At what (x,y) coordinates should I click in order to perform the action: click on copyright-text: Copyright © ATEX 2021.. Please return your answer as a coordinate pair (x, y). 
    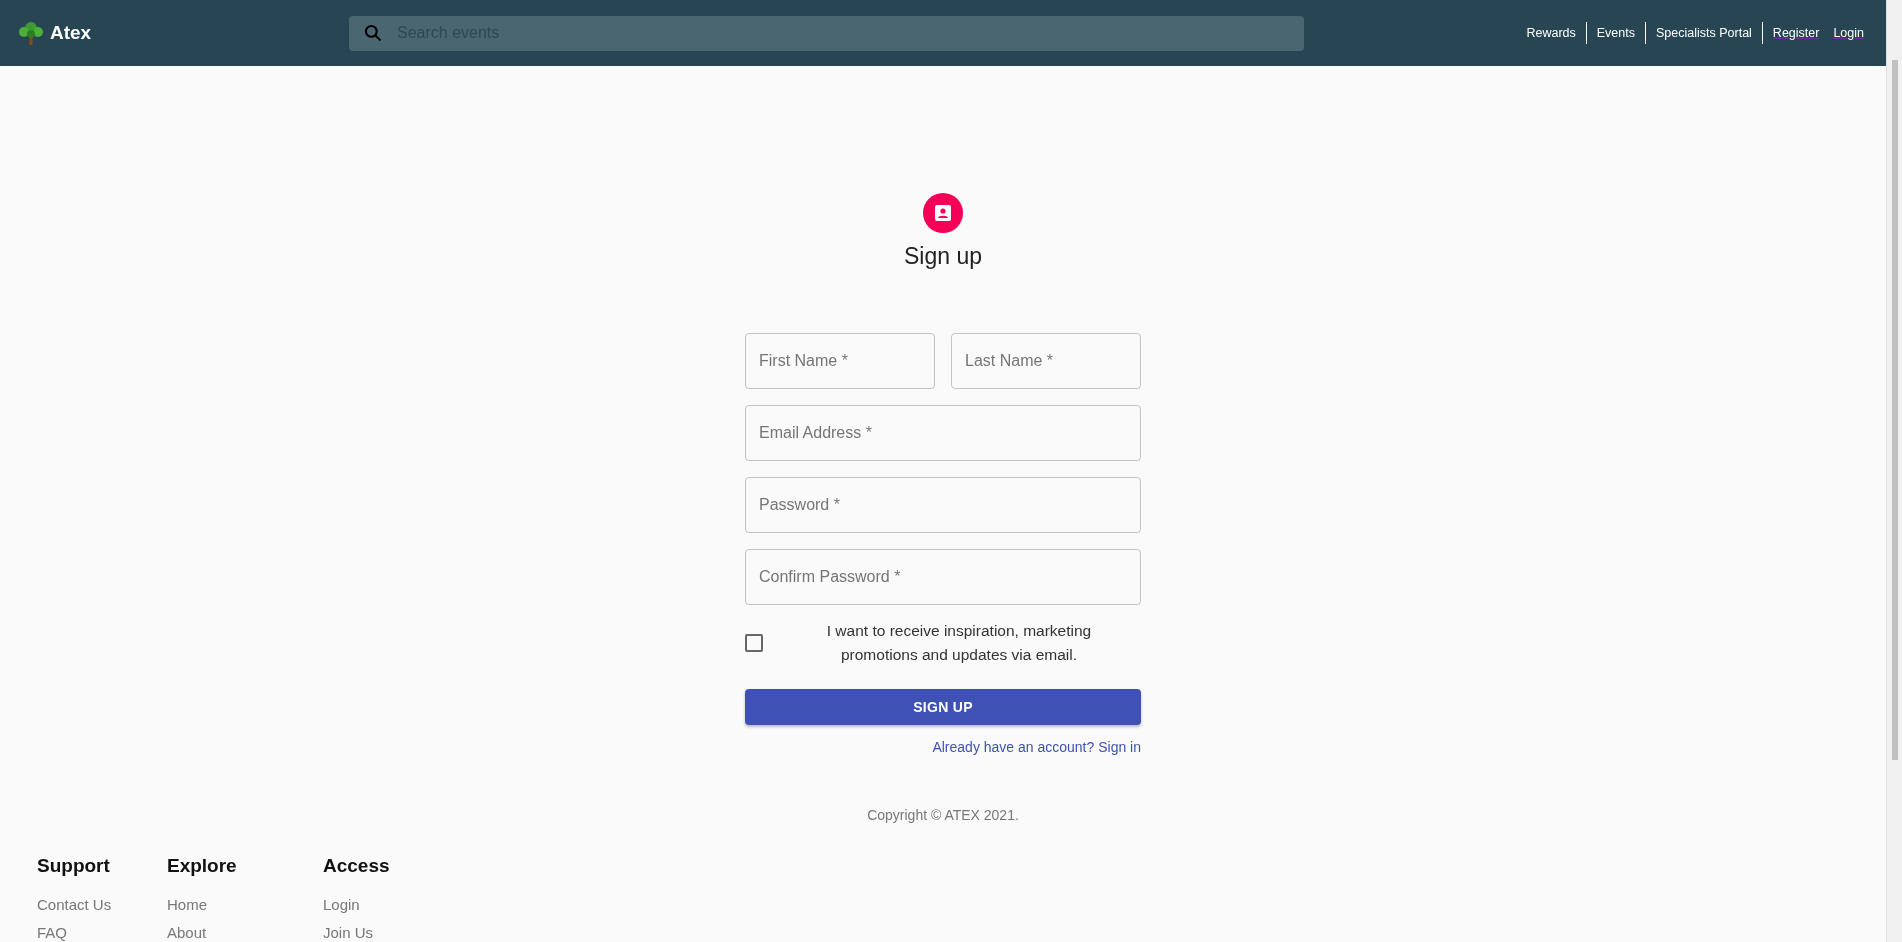
    Looking at the image, I should click on (943, 815).